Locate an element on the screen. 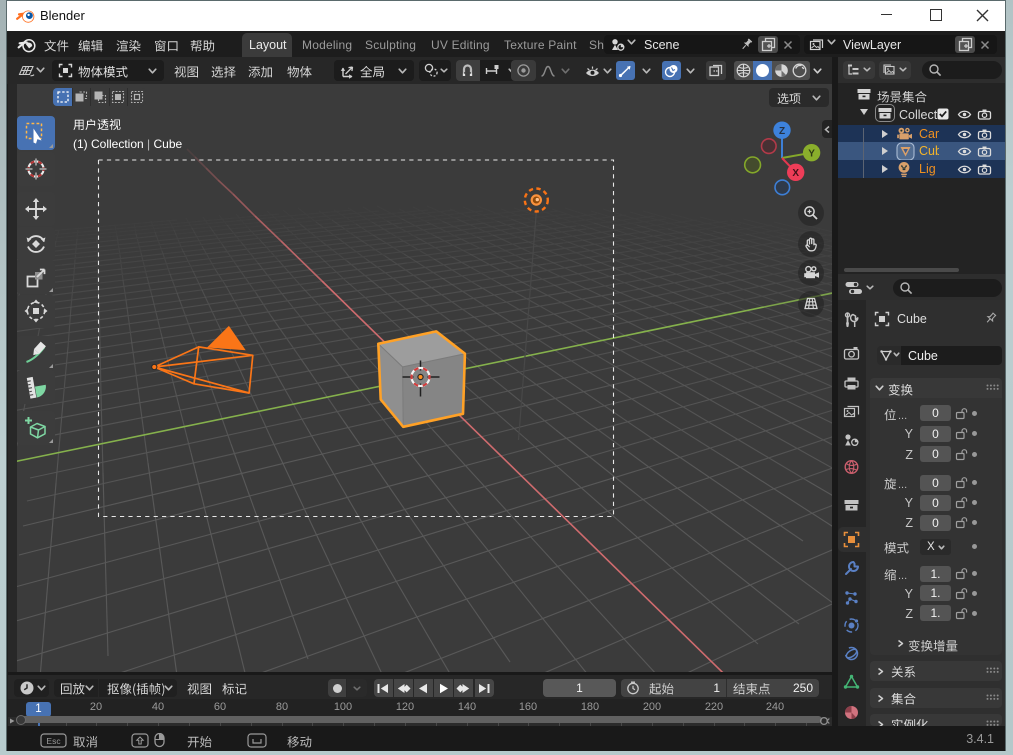 Image resolution: width=1013 pixels, height=755 pixels. svg-text: Z is located at coordinates (782, 131).